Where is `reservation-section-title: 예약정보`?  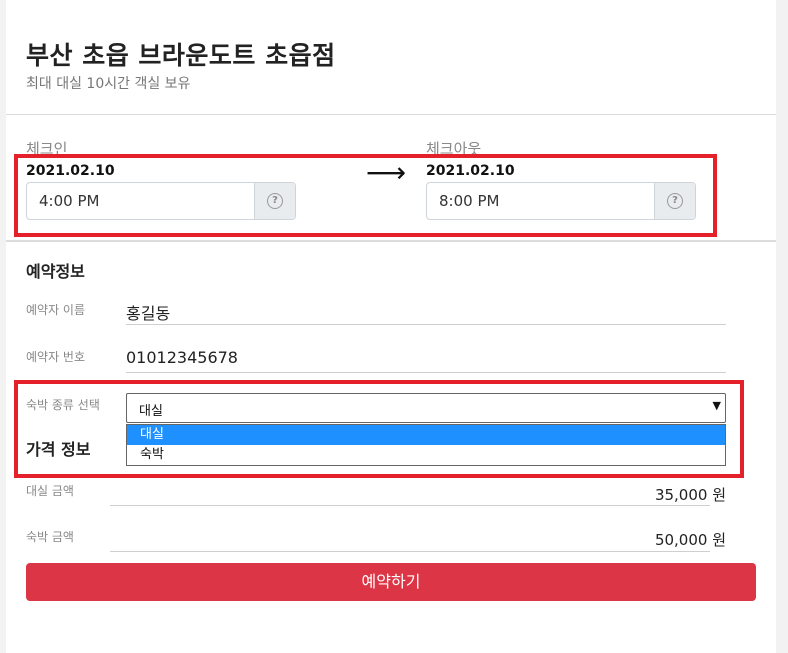
reservation-section-title: 예약정보 is located at coordinates (55, 271).